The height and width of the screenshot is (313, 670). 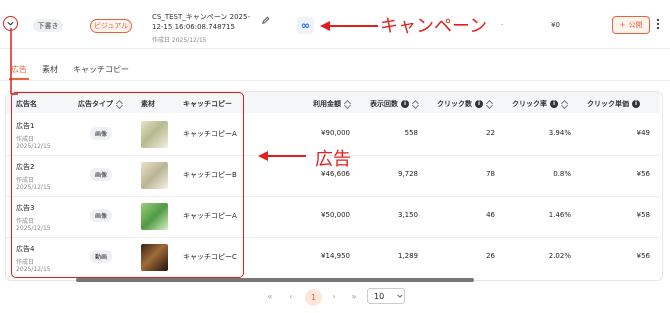 I want to click on ad-spend: ¥50,000, so click(x=335, y=215).